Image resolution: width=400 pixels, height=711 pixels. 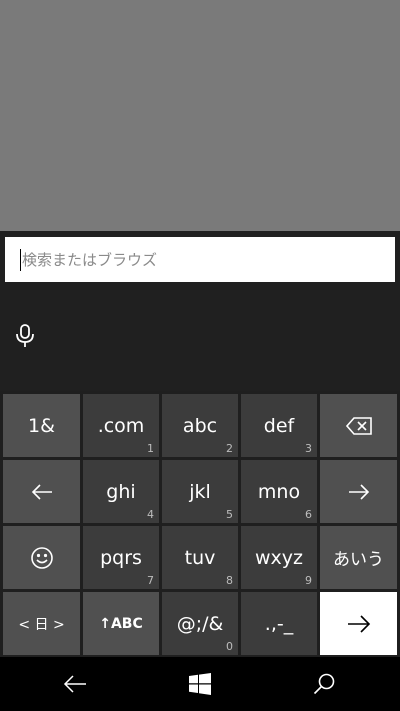 I want to click on windows-icon, so click(x=200, y=684).